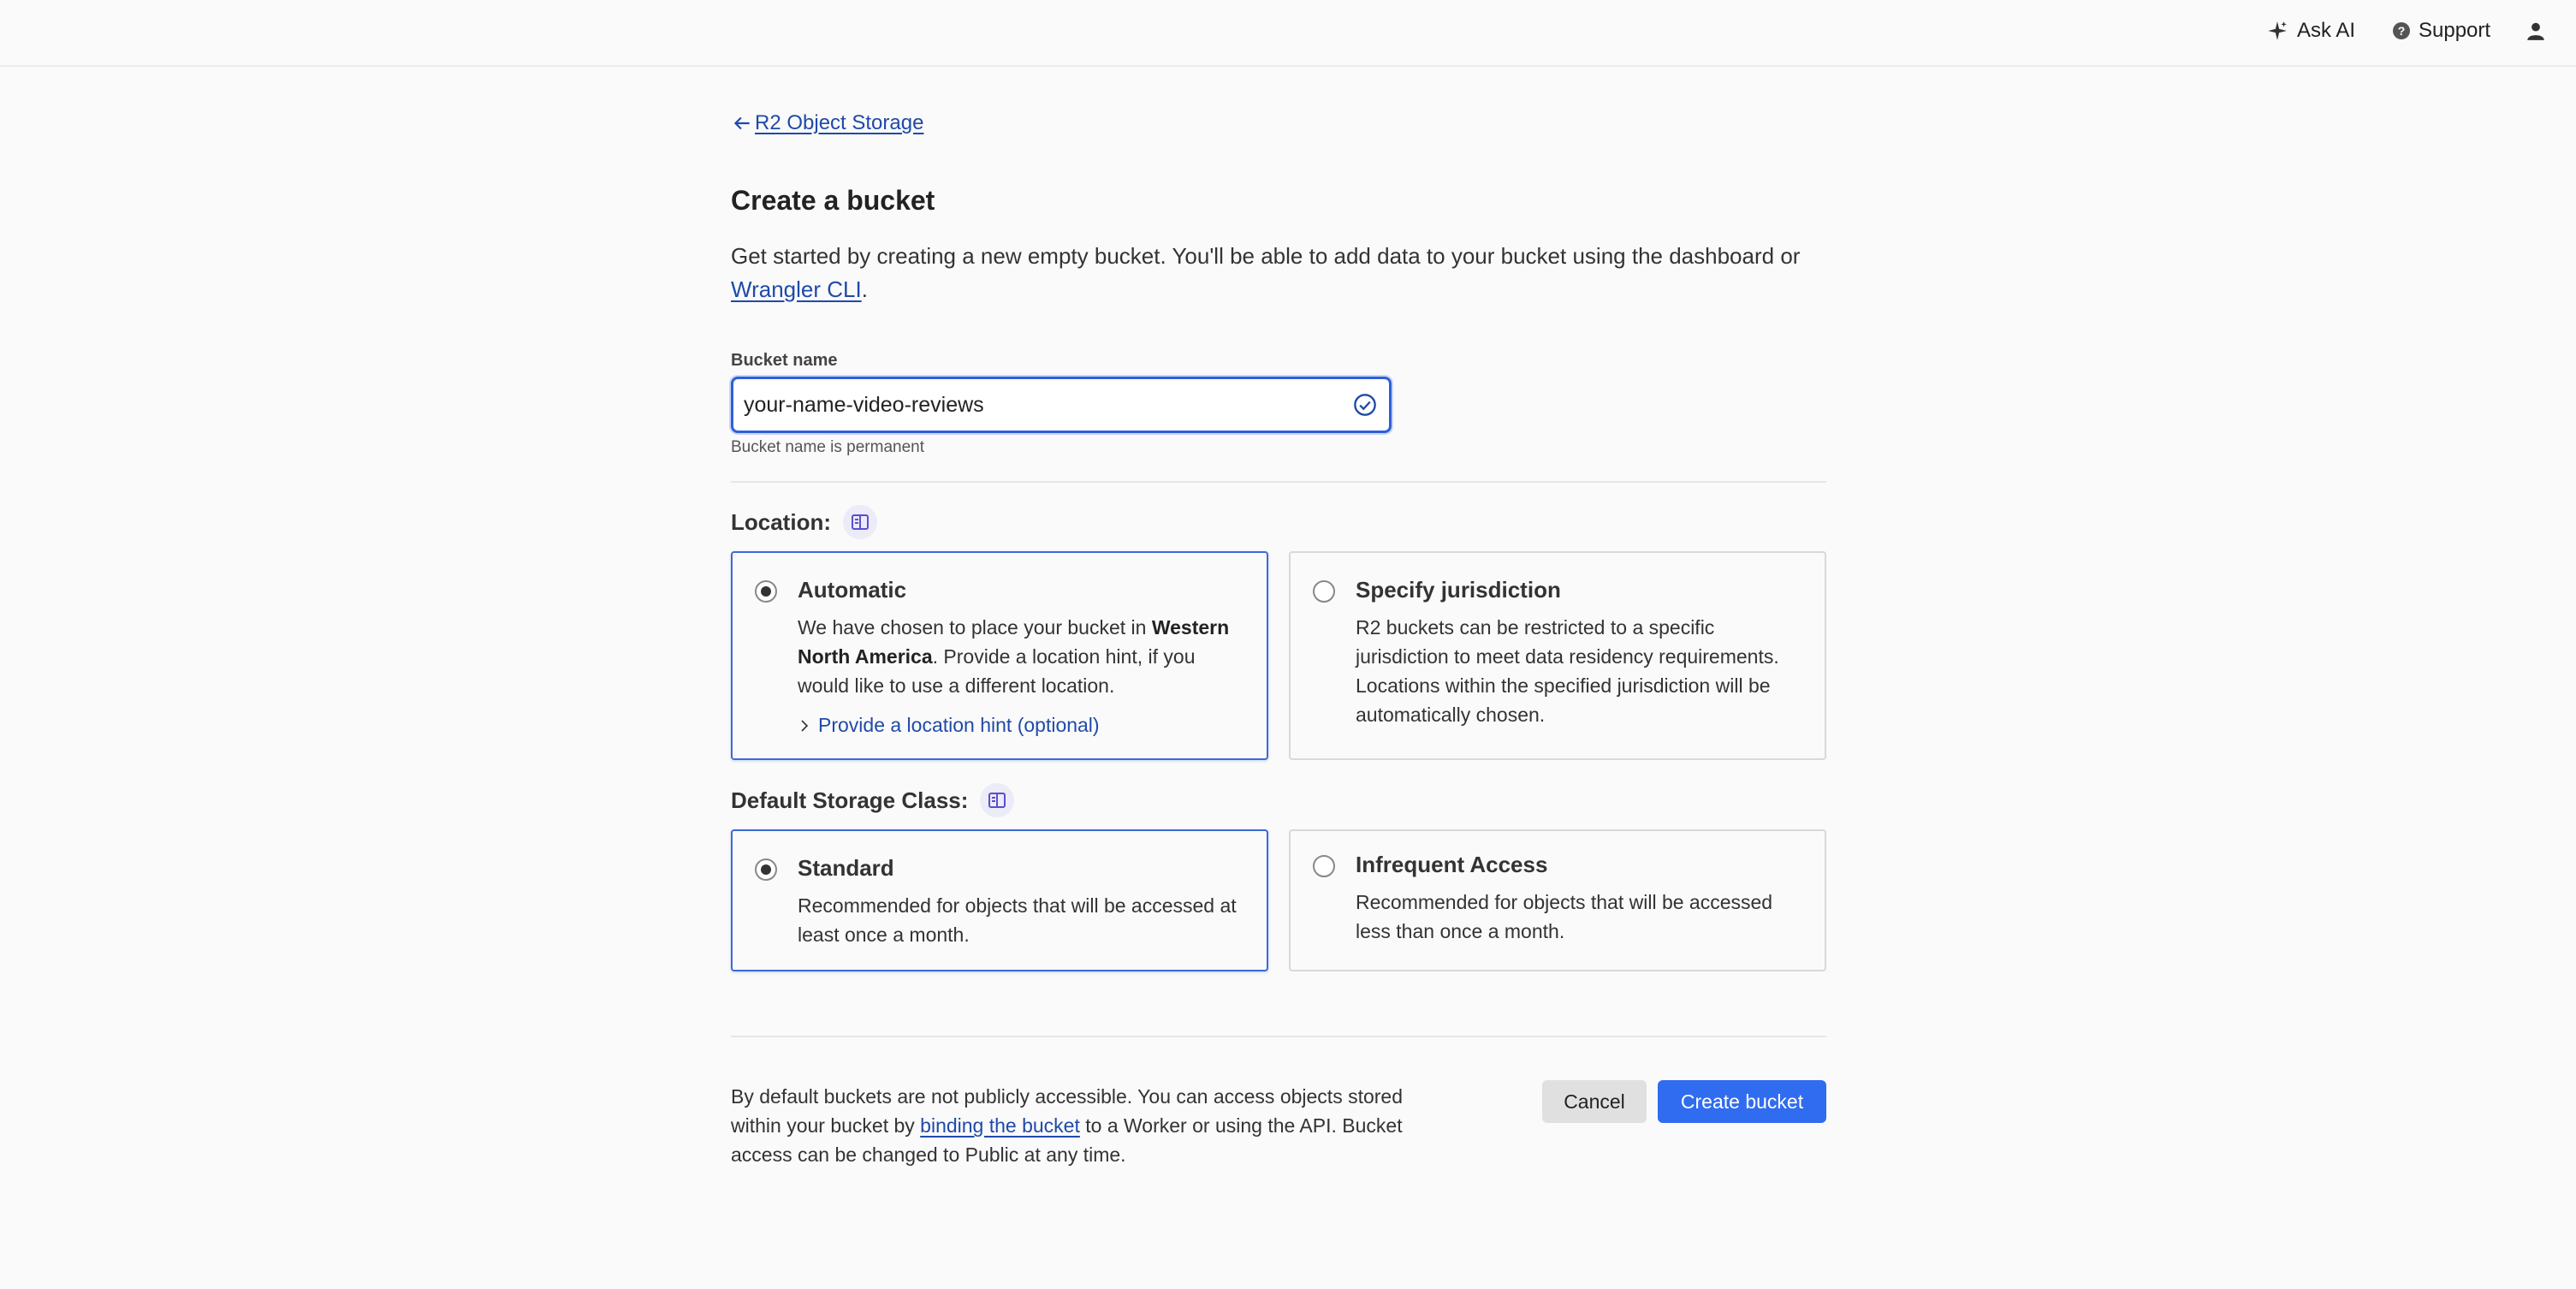  I want to click on desc-text: We have chosen to place your bucket in, so click(975, 627).